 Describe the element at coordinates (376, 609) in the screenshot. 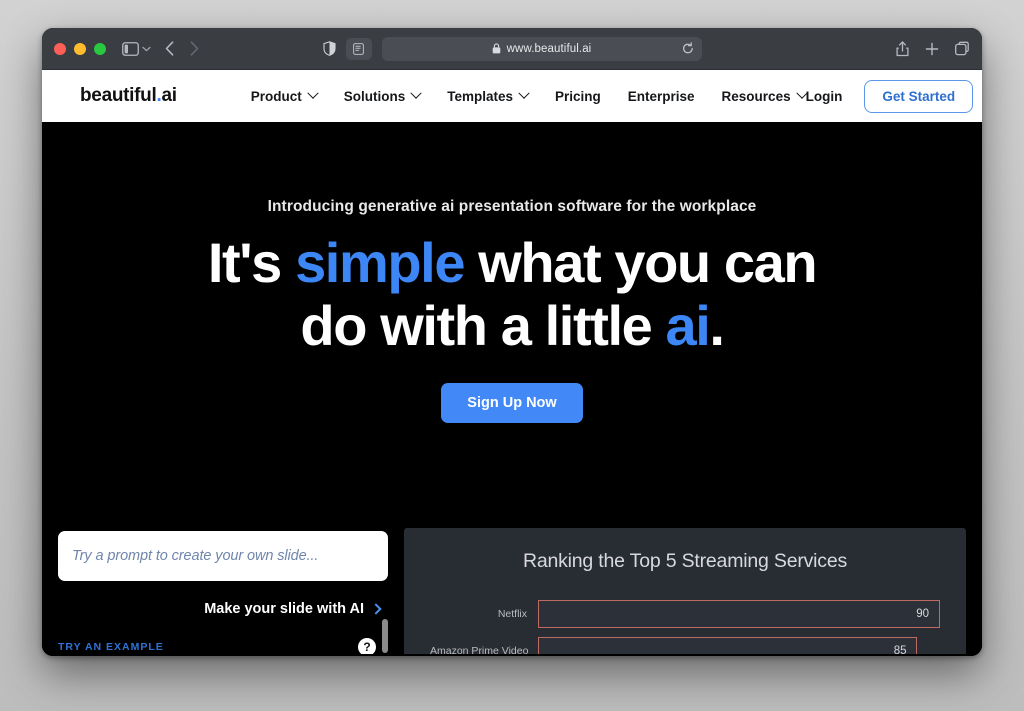

I see `chevron-right-icon` at that location.